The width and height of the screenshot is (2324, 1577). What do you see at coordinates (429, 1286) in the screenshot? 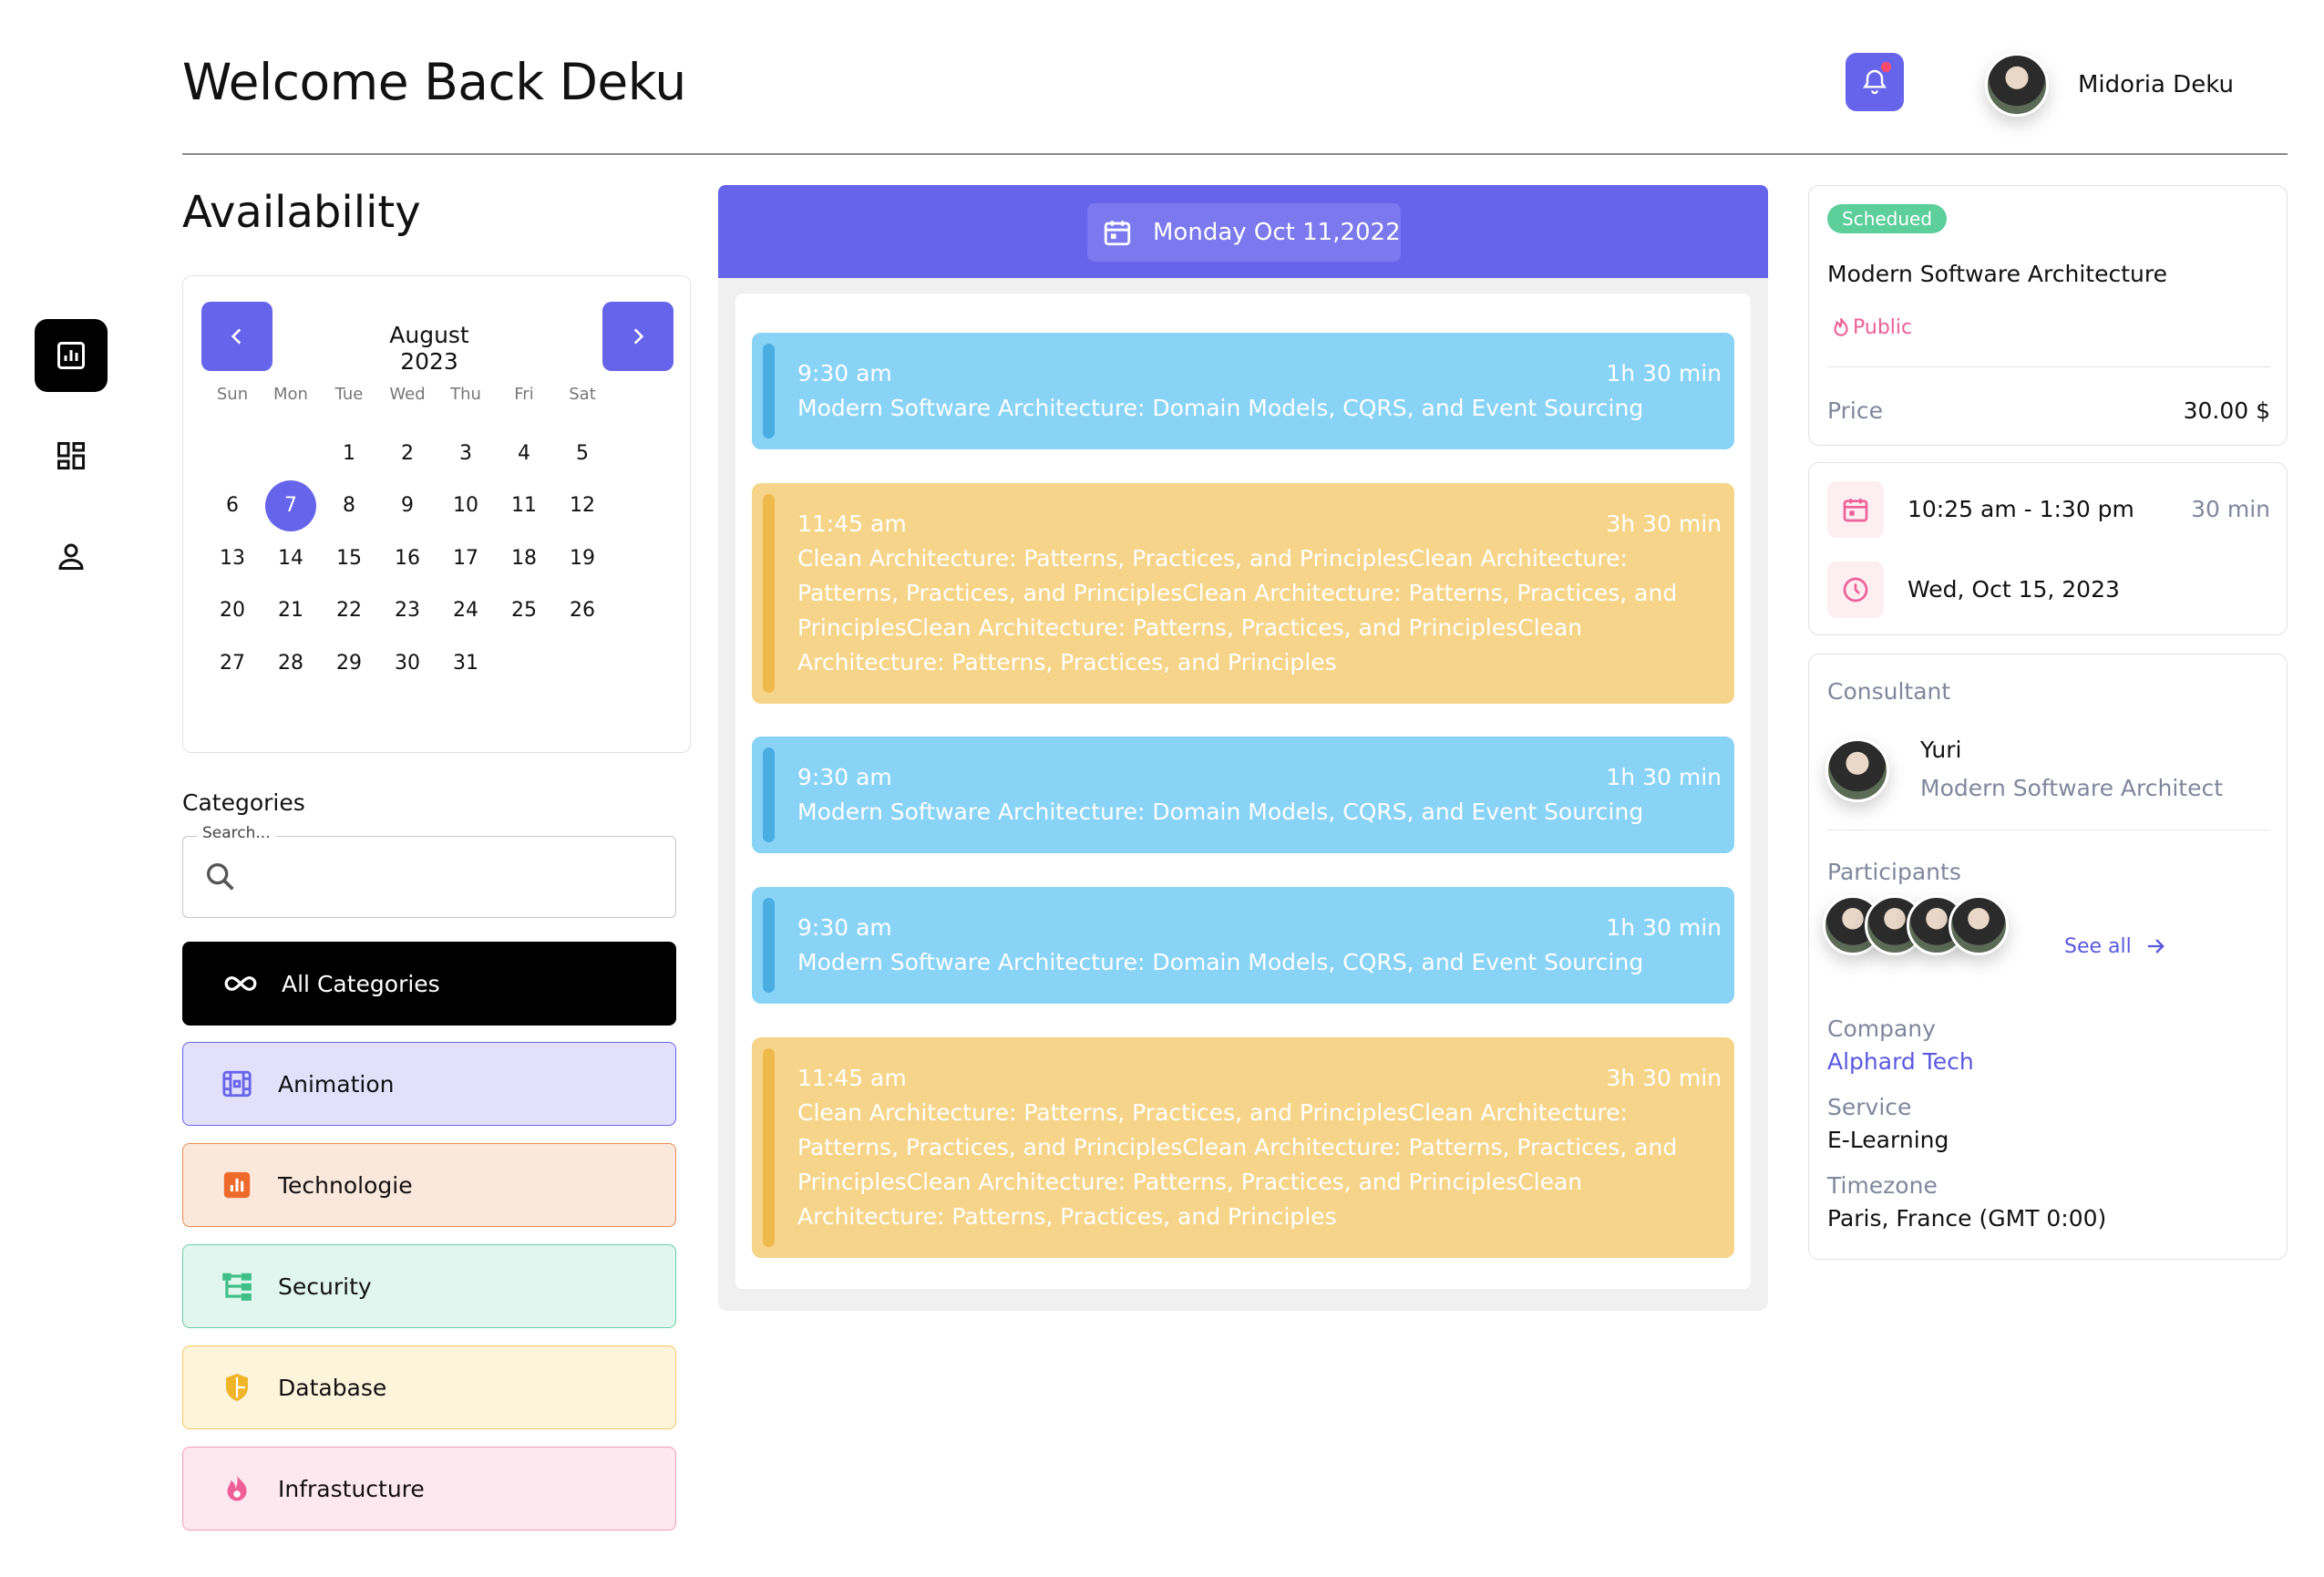
I see `category-security-button: Security` at bounding box center [429, 1286].